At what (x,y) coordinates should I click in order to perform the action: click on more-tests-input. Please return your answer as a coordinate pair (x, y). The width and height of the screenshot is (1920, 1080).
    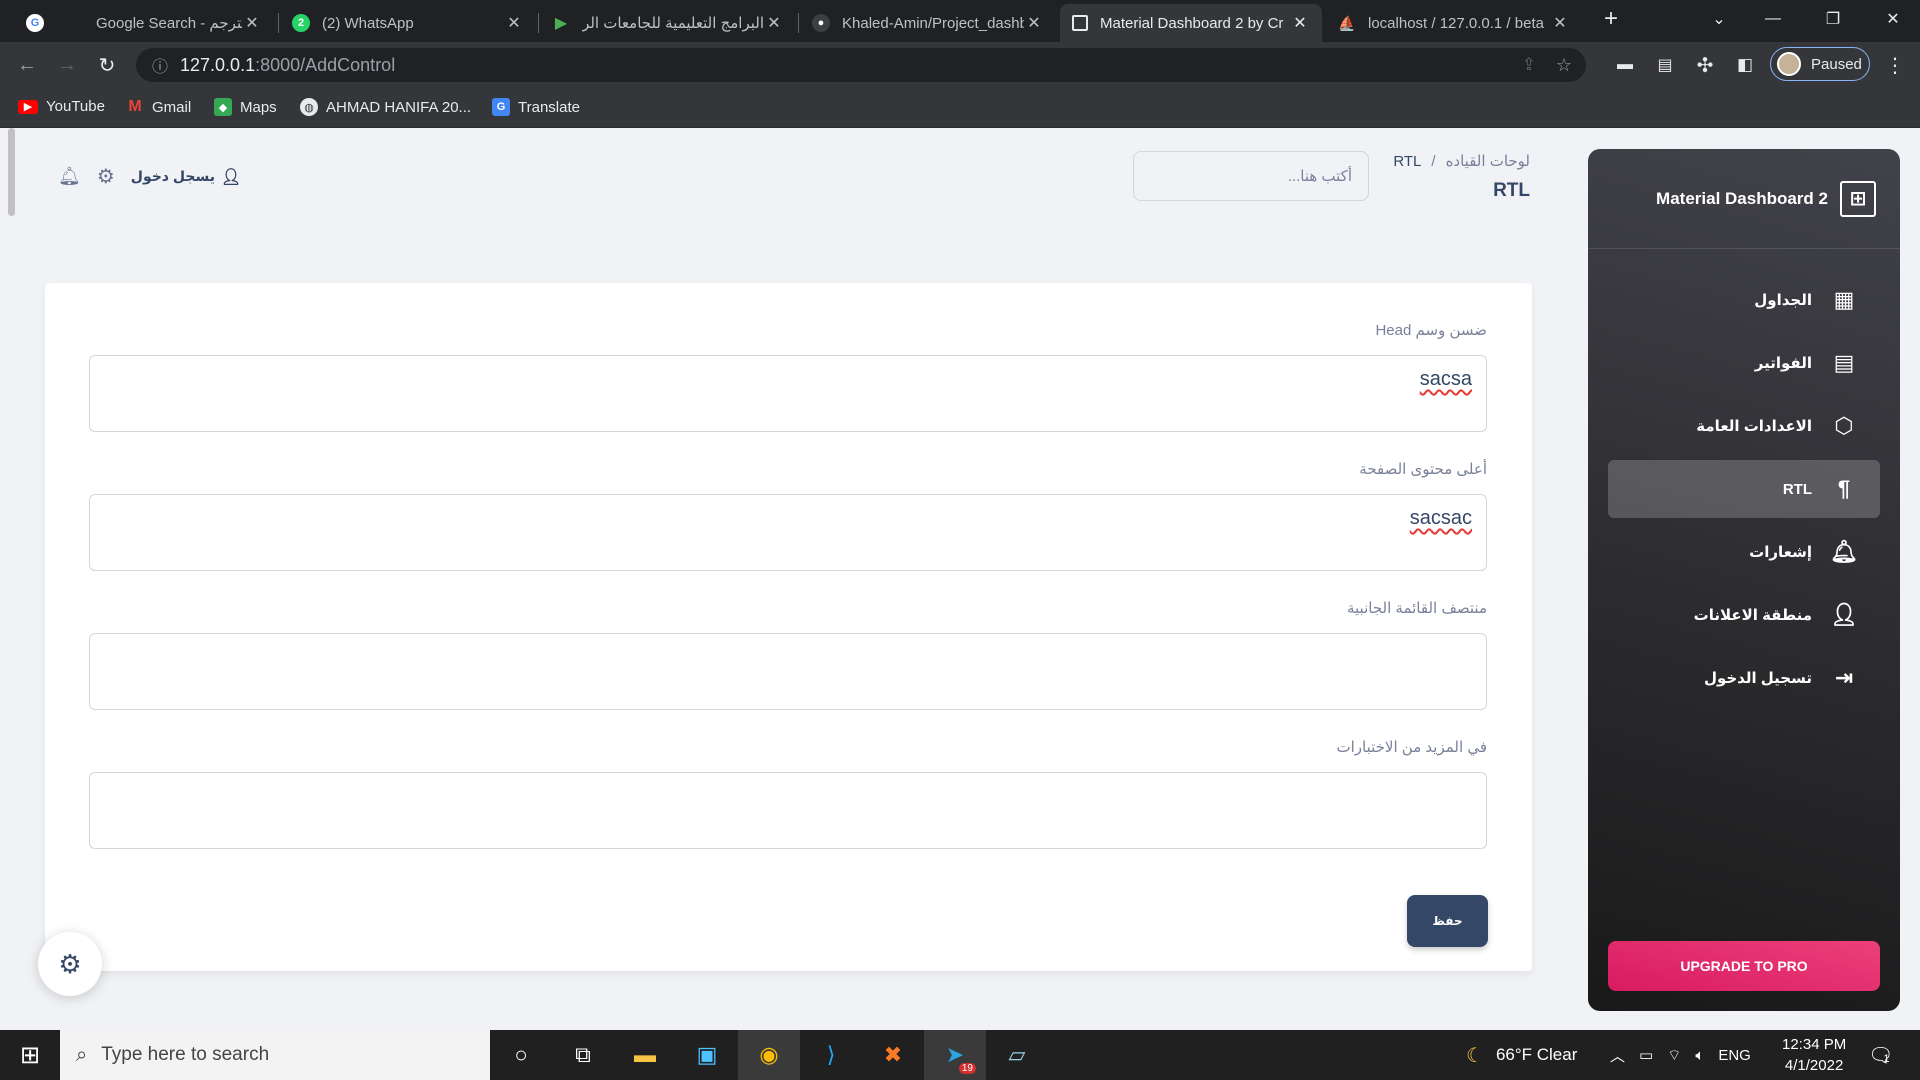
    Looking at the image, I should click on (788, 810).